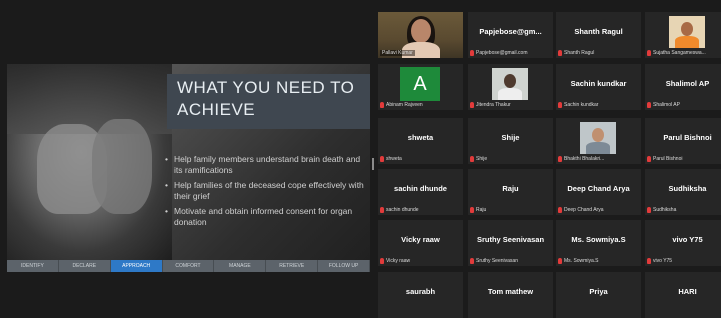  What do you see at coordinates (665, 210) in the screenshot?
I see `participant-display-name: Sudhiksha` at bounding box center [665, 210].